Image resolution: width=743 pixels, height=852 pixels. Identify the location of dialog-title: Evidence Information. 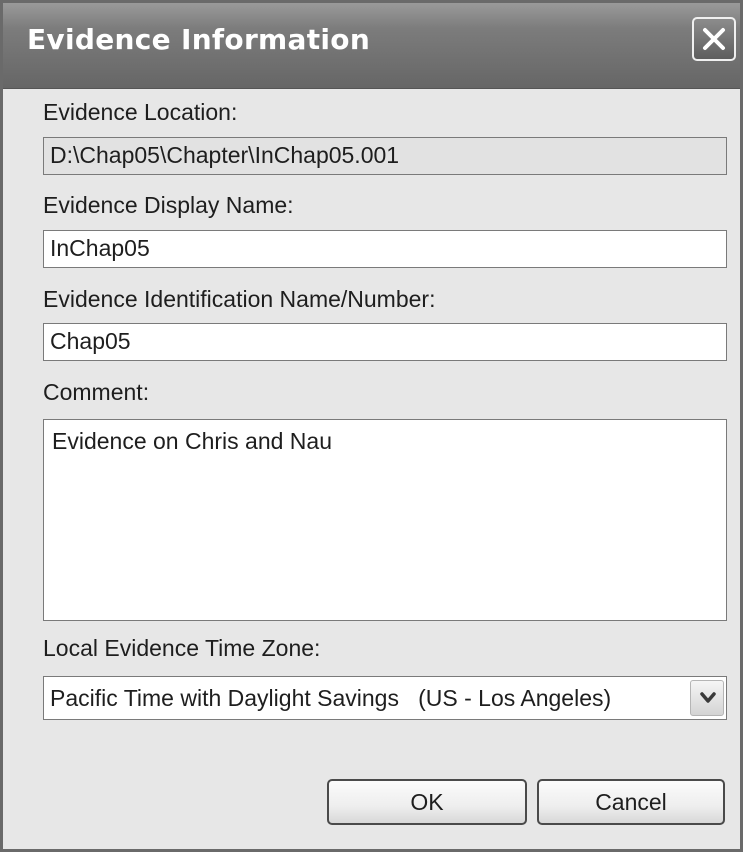
(199, 39).